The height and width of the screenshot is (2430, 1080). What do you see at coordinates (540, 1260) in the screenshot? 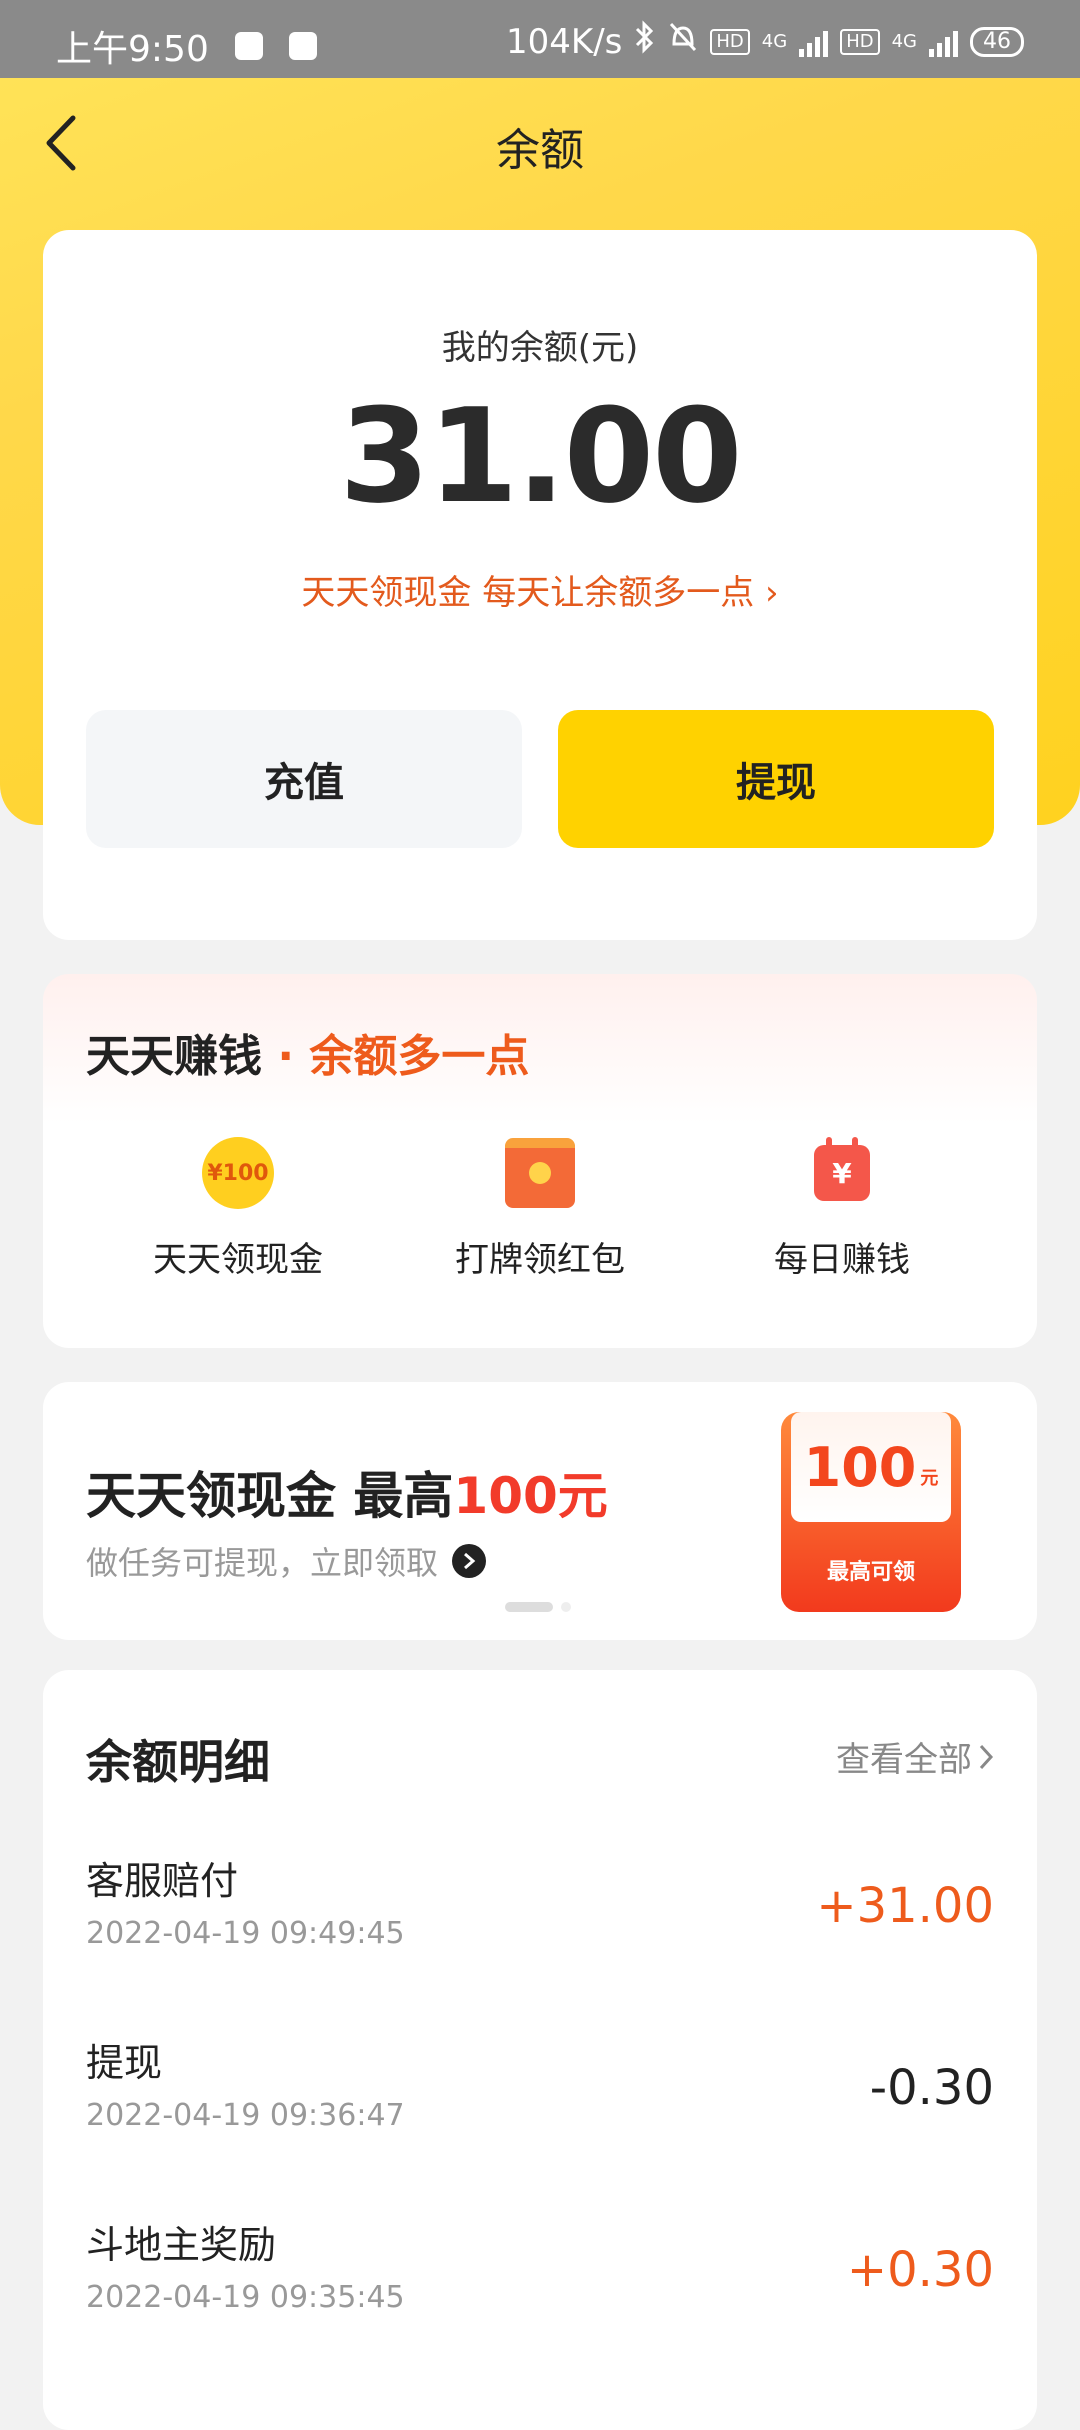
I see `earn-item-label: 打牌领红包` at bounding box center [540, 1260].